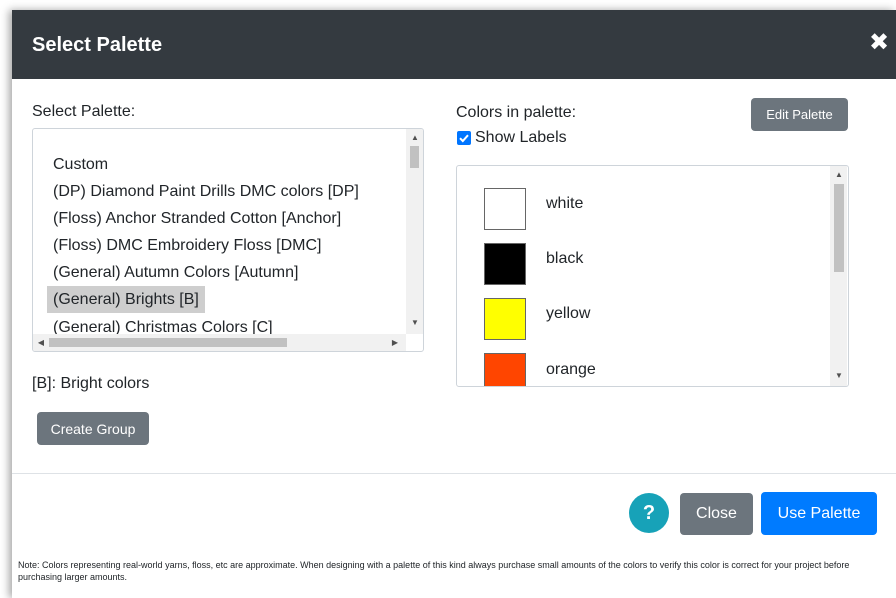 The image size is (896, 598). Describe the element at coordinates (187, 245) in the screenshot. I see `palette-option-dmc: (Floss) DMC Embroidery Floss [DMC]` at that location.